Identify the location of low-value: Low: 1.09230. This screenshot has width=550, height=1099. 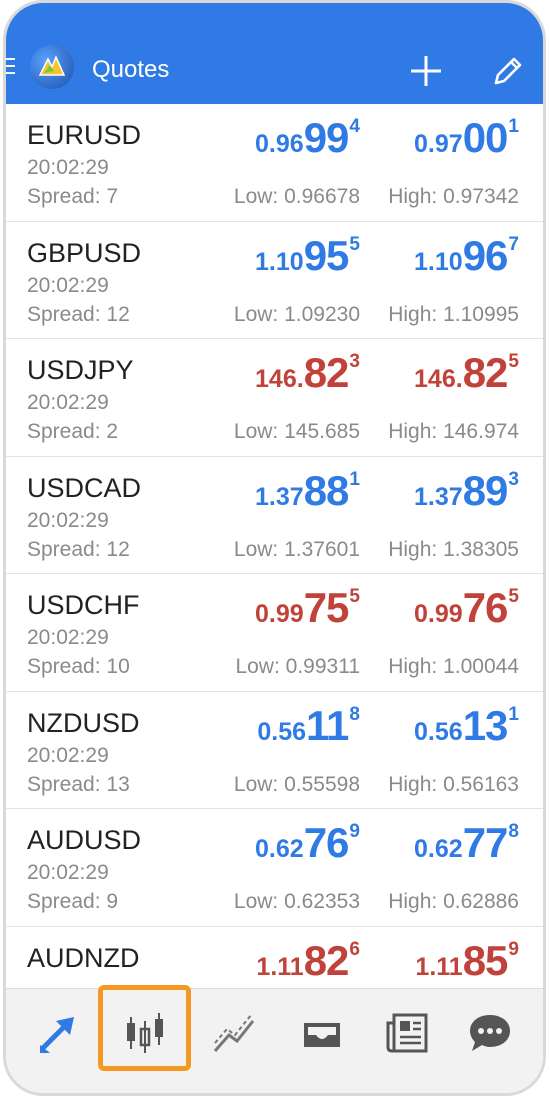
(296, 314).